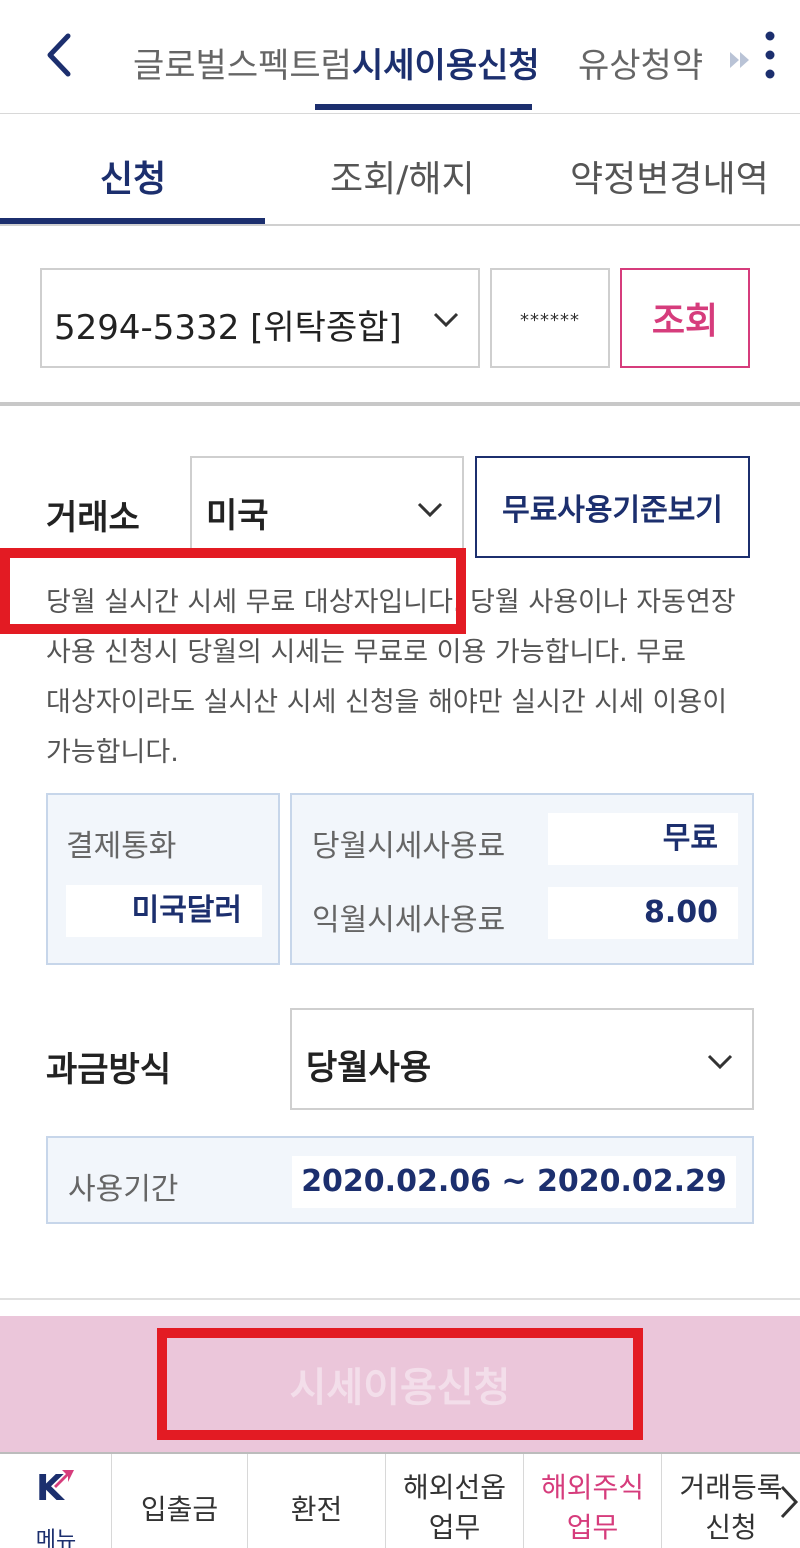 This screenshot has width=800, height=1548. I want to click on billing-select: 당월사용, so click(522, 1059).